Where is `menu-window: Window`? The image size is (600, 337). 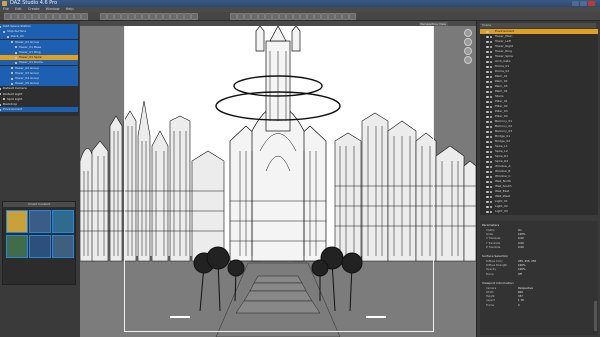 menu-window: Window is located at coordinates (53, 9).